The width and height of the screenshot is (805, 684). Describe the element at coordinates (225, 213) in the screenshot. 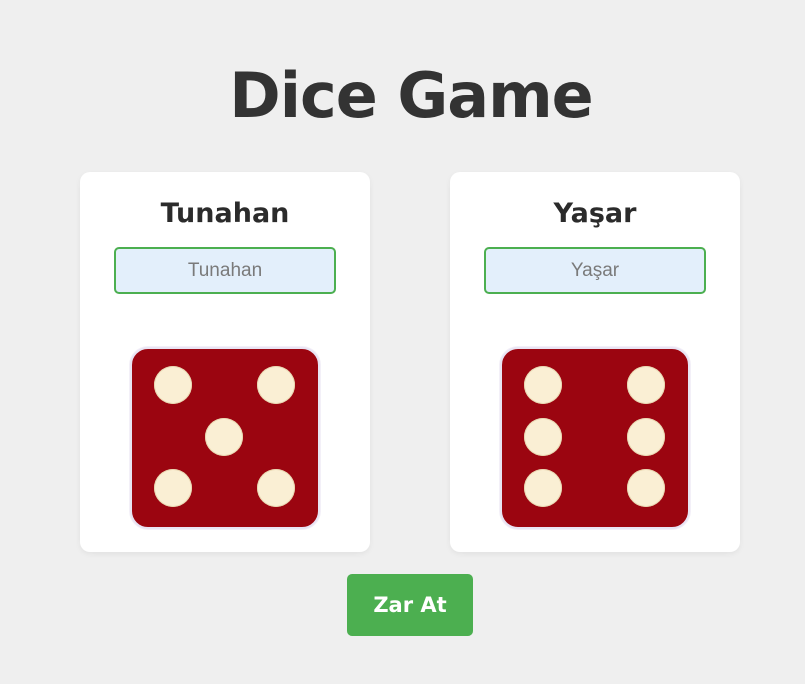

I see `player-1-name: Tunahan` at that location.